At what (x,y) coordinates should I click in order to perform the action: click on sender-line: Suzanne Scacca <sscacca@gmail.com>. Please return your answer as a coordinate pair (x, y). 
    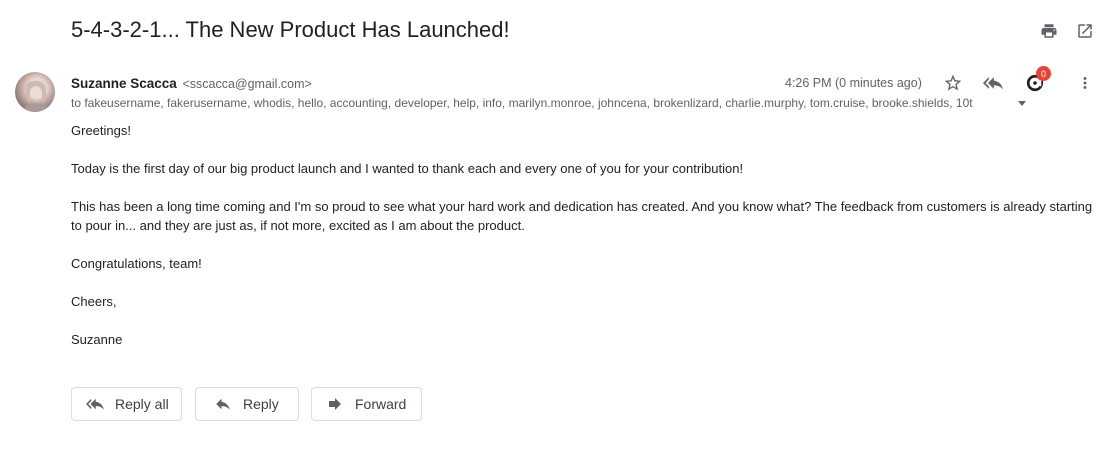
    Looking at the image, I should click on (191, 83).